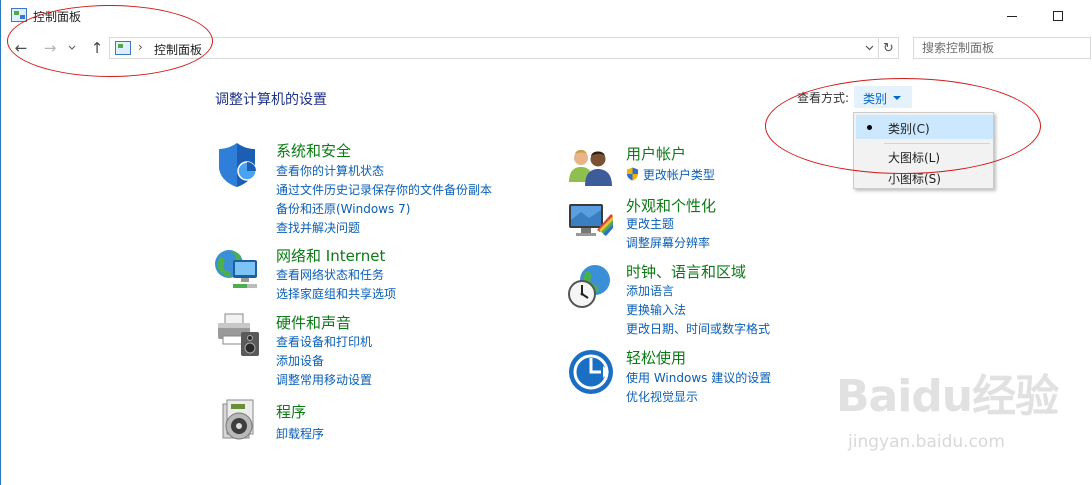 The image size is (1092, 485). Describe the element at coordinates (318, 227) in the screenshot. I see `link-troubleshoot: 查找并解决问题` at that location.